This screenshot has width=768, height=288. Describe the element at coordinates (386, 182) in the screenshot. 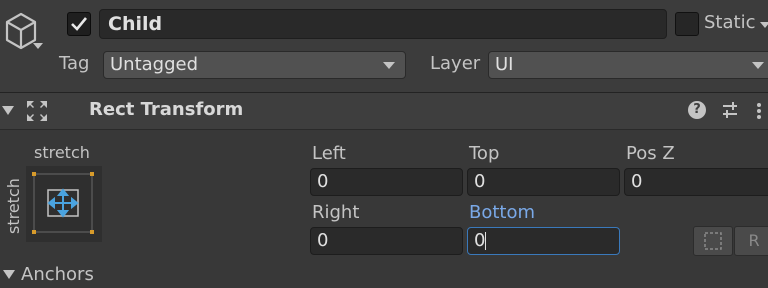

I see `left-field: 0` at that location.